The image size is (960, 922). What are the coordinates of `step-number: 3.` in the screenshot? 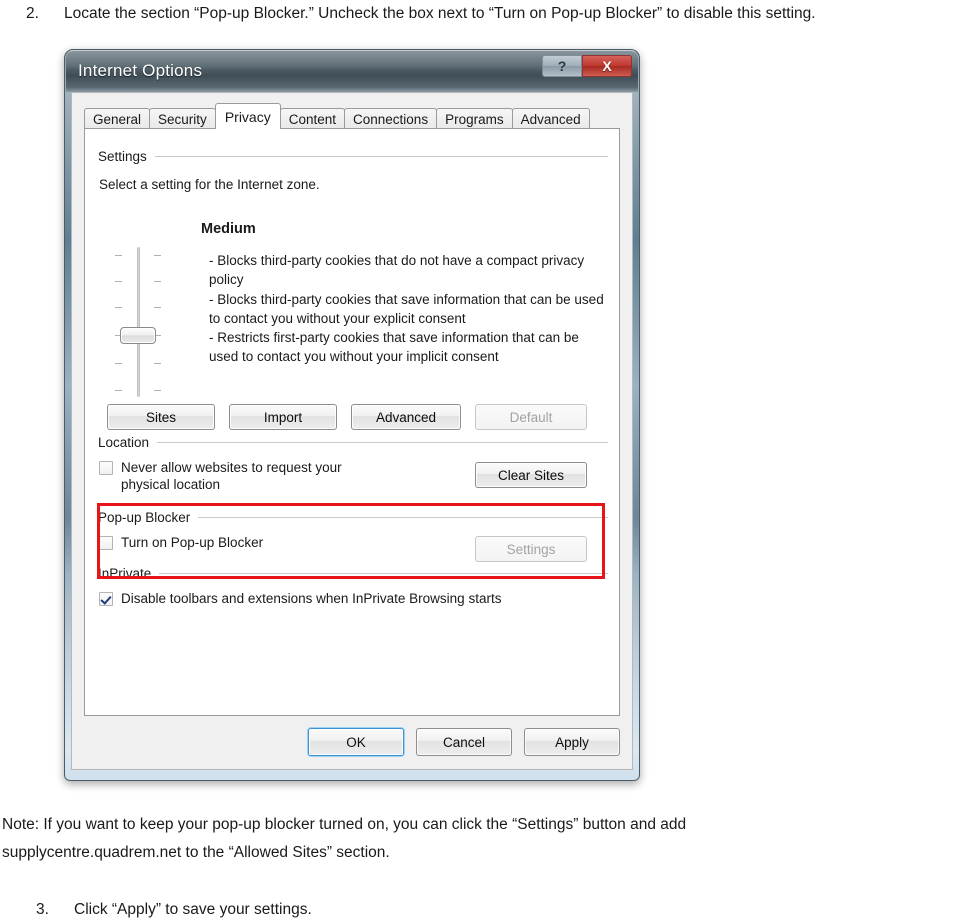 It's located at (42, 909).